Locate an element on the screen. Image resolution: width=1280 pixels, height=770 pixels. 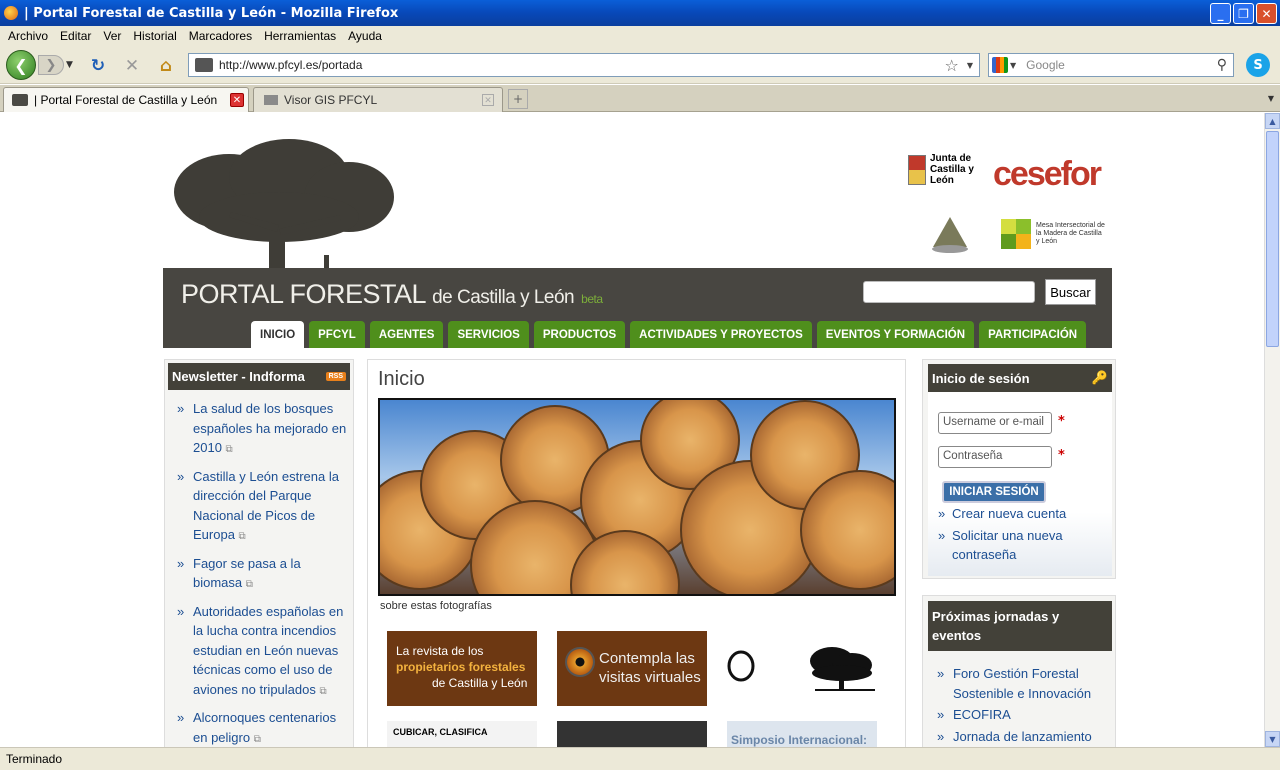
junta-logo: Junta de Castilla y León is located at coordinates (941, 169).